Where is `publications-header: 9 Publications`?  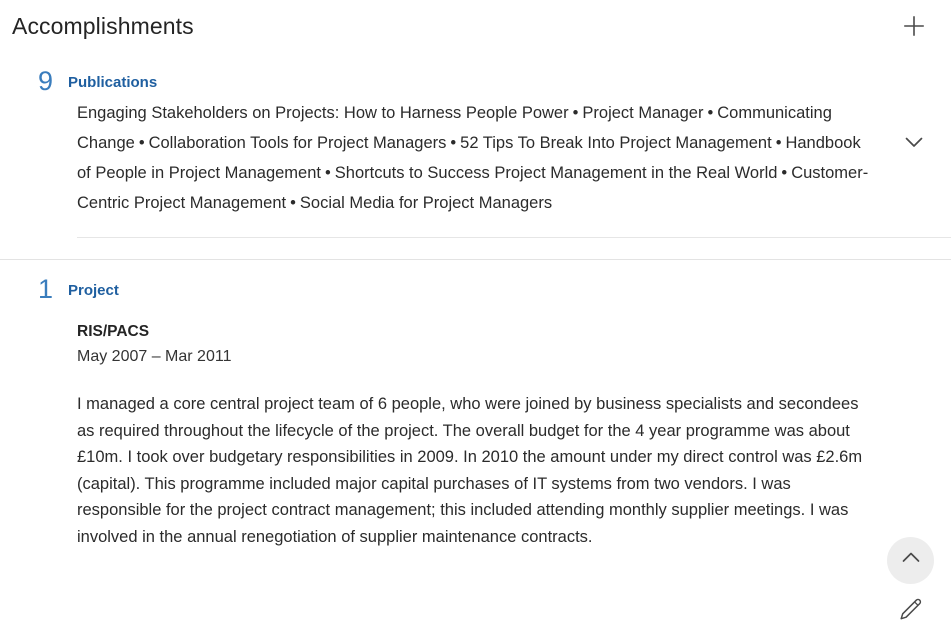
publications-header: 9 Publications is located at coordinates (475, 74).